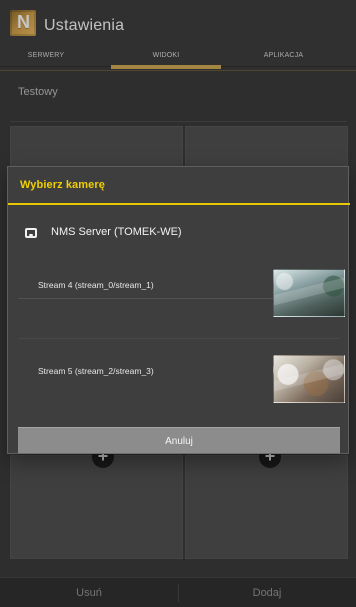 The image size is (356, 607). What do you see at coordinates (179, 289) in the screenshot?
I see `stream-row: Stream 4 (stream_0/stream_1)` at bounding box center [179, 289].